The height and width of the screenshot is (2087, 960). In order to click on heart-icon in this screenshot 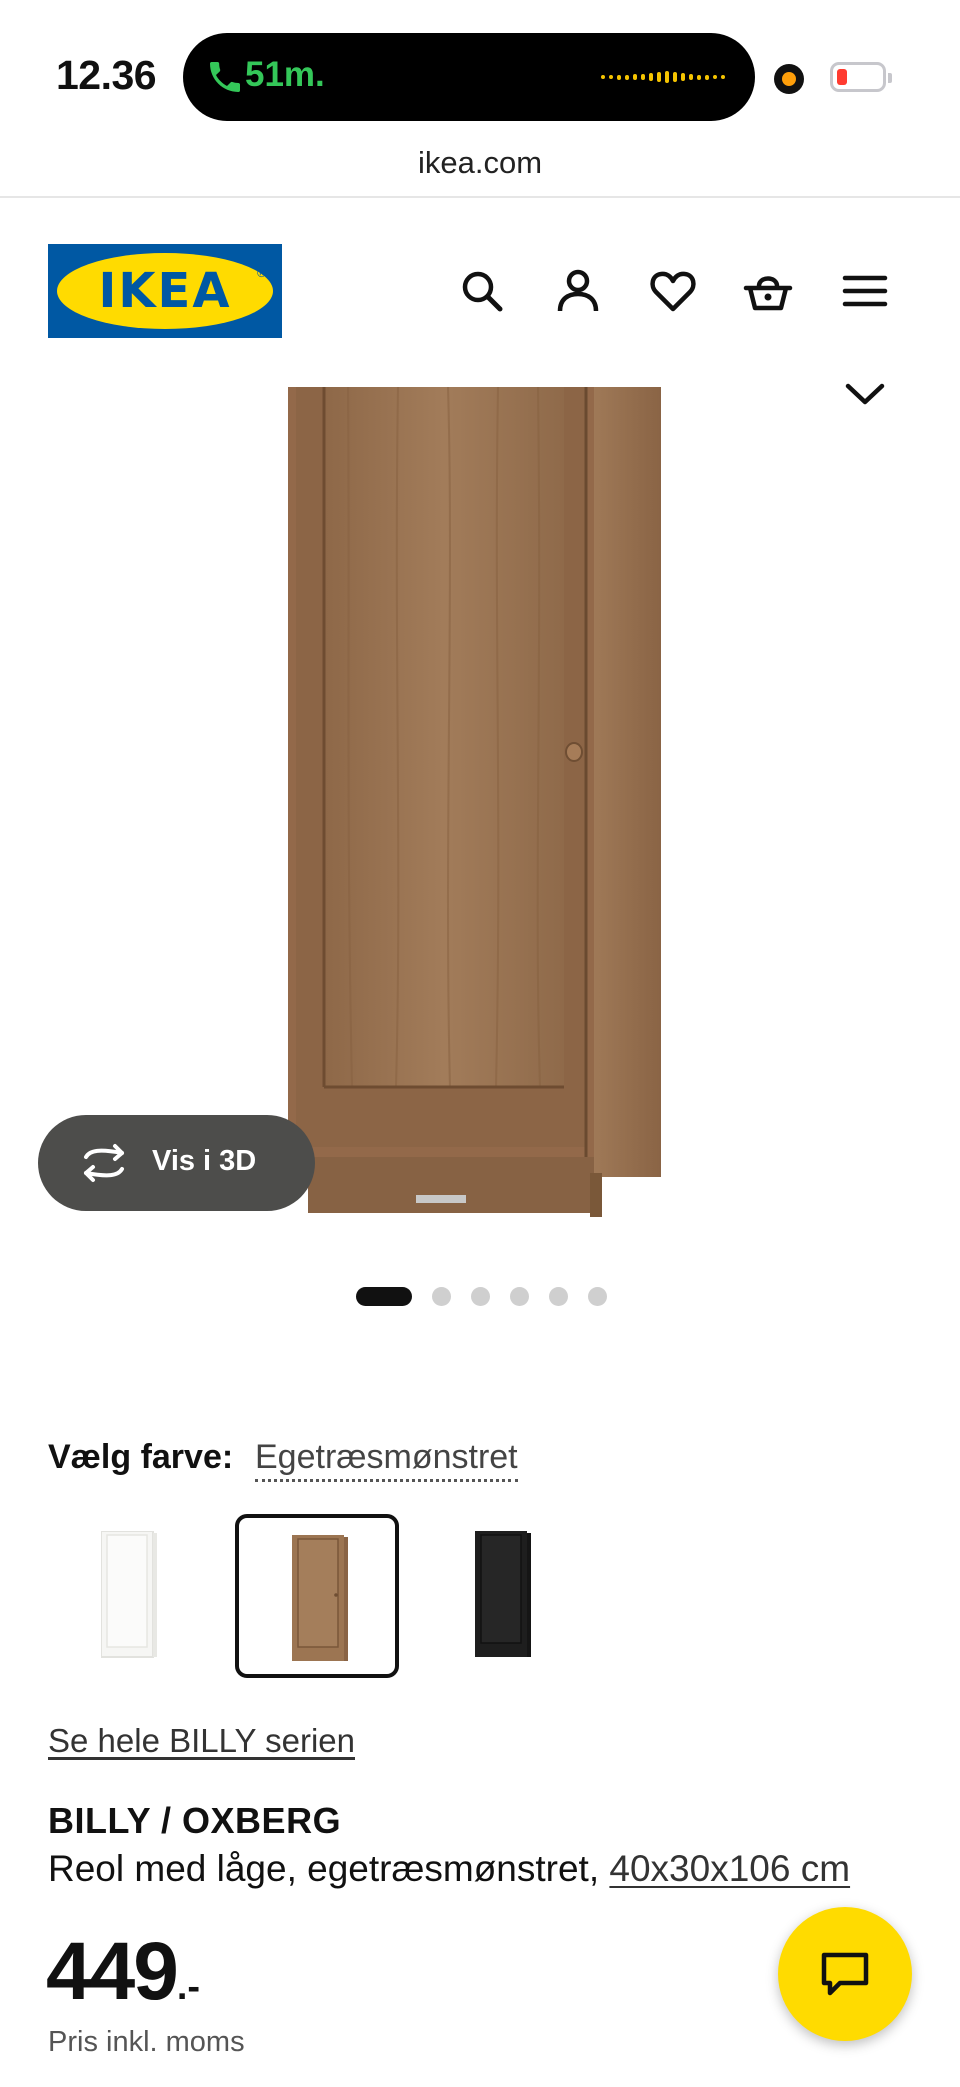, I will do `click(673, 291)`.